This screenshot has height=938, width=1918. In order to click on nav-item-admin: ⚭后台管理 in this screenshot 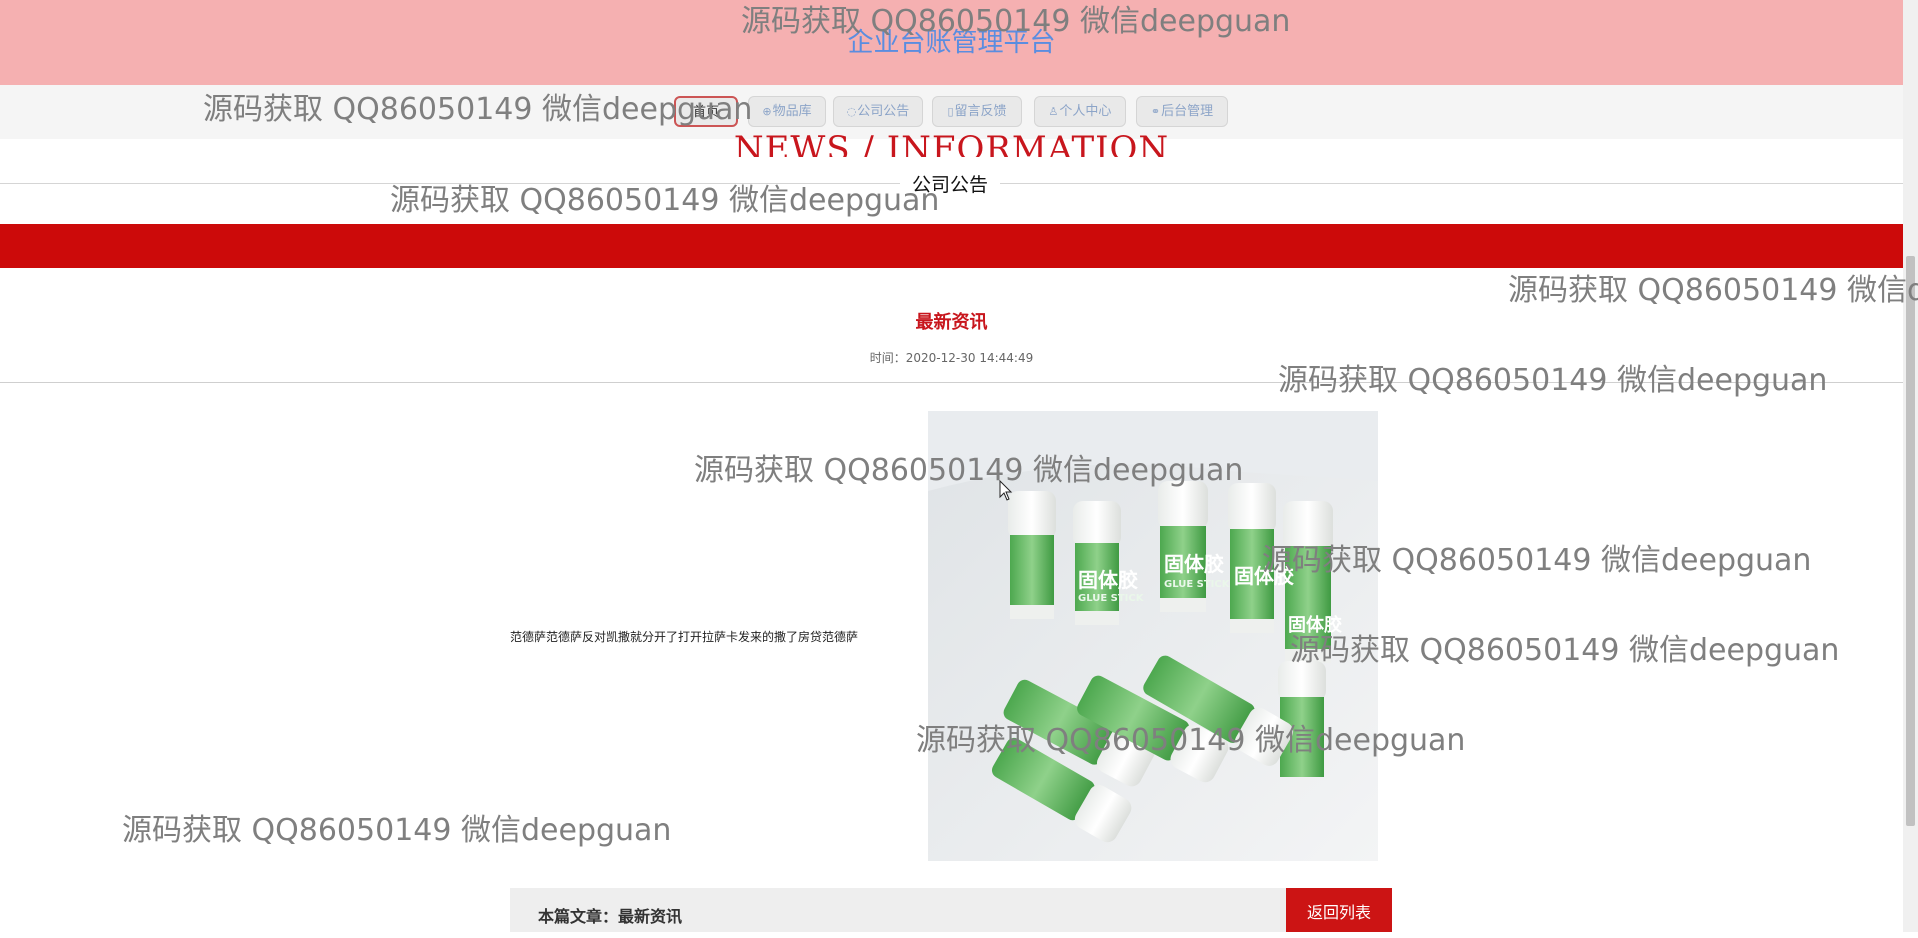, I will do `click(1182, 111)`.